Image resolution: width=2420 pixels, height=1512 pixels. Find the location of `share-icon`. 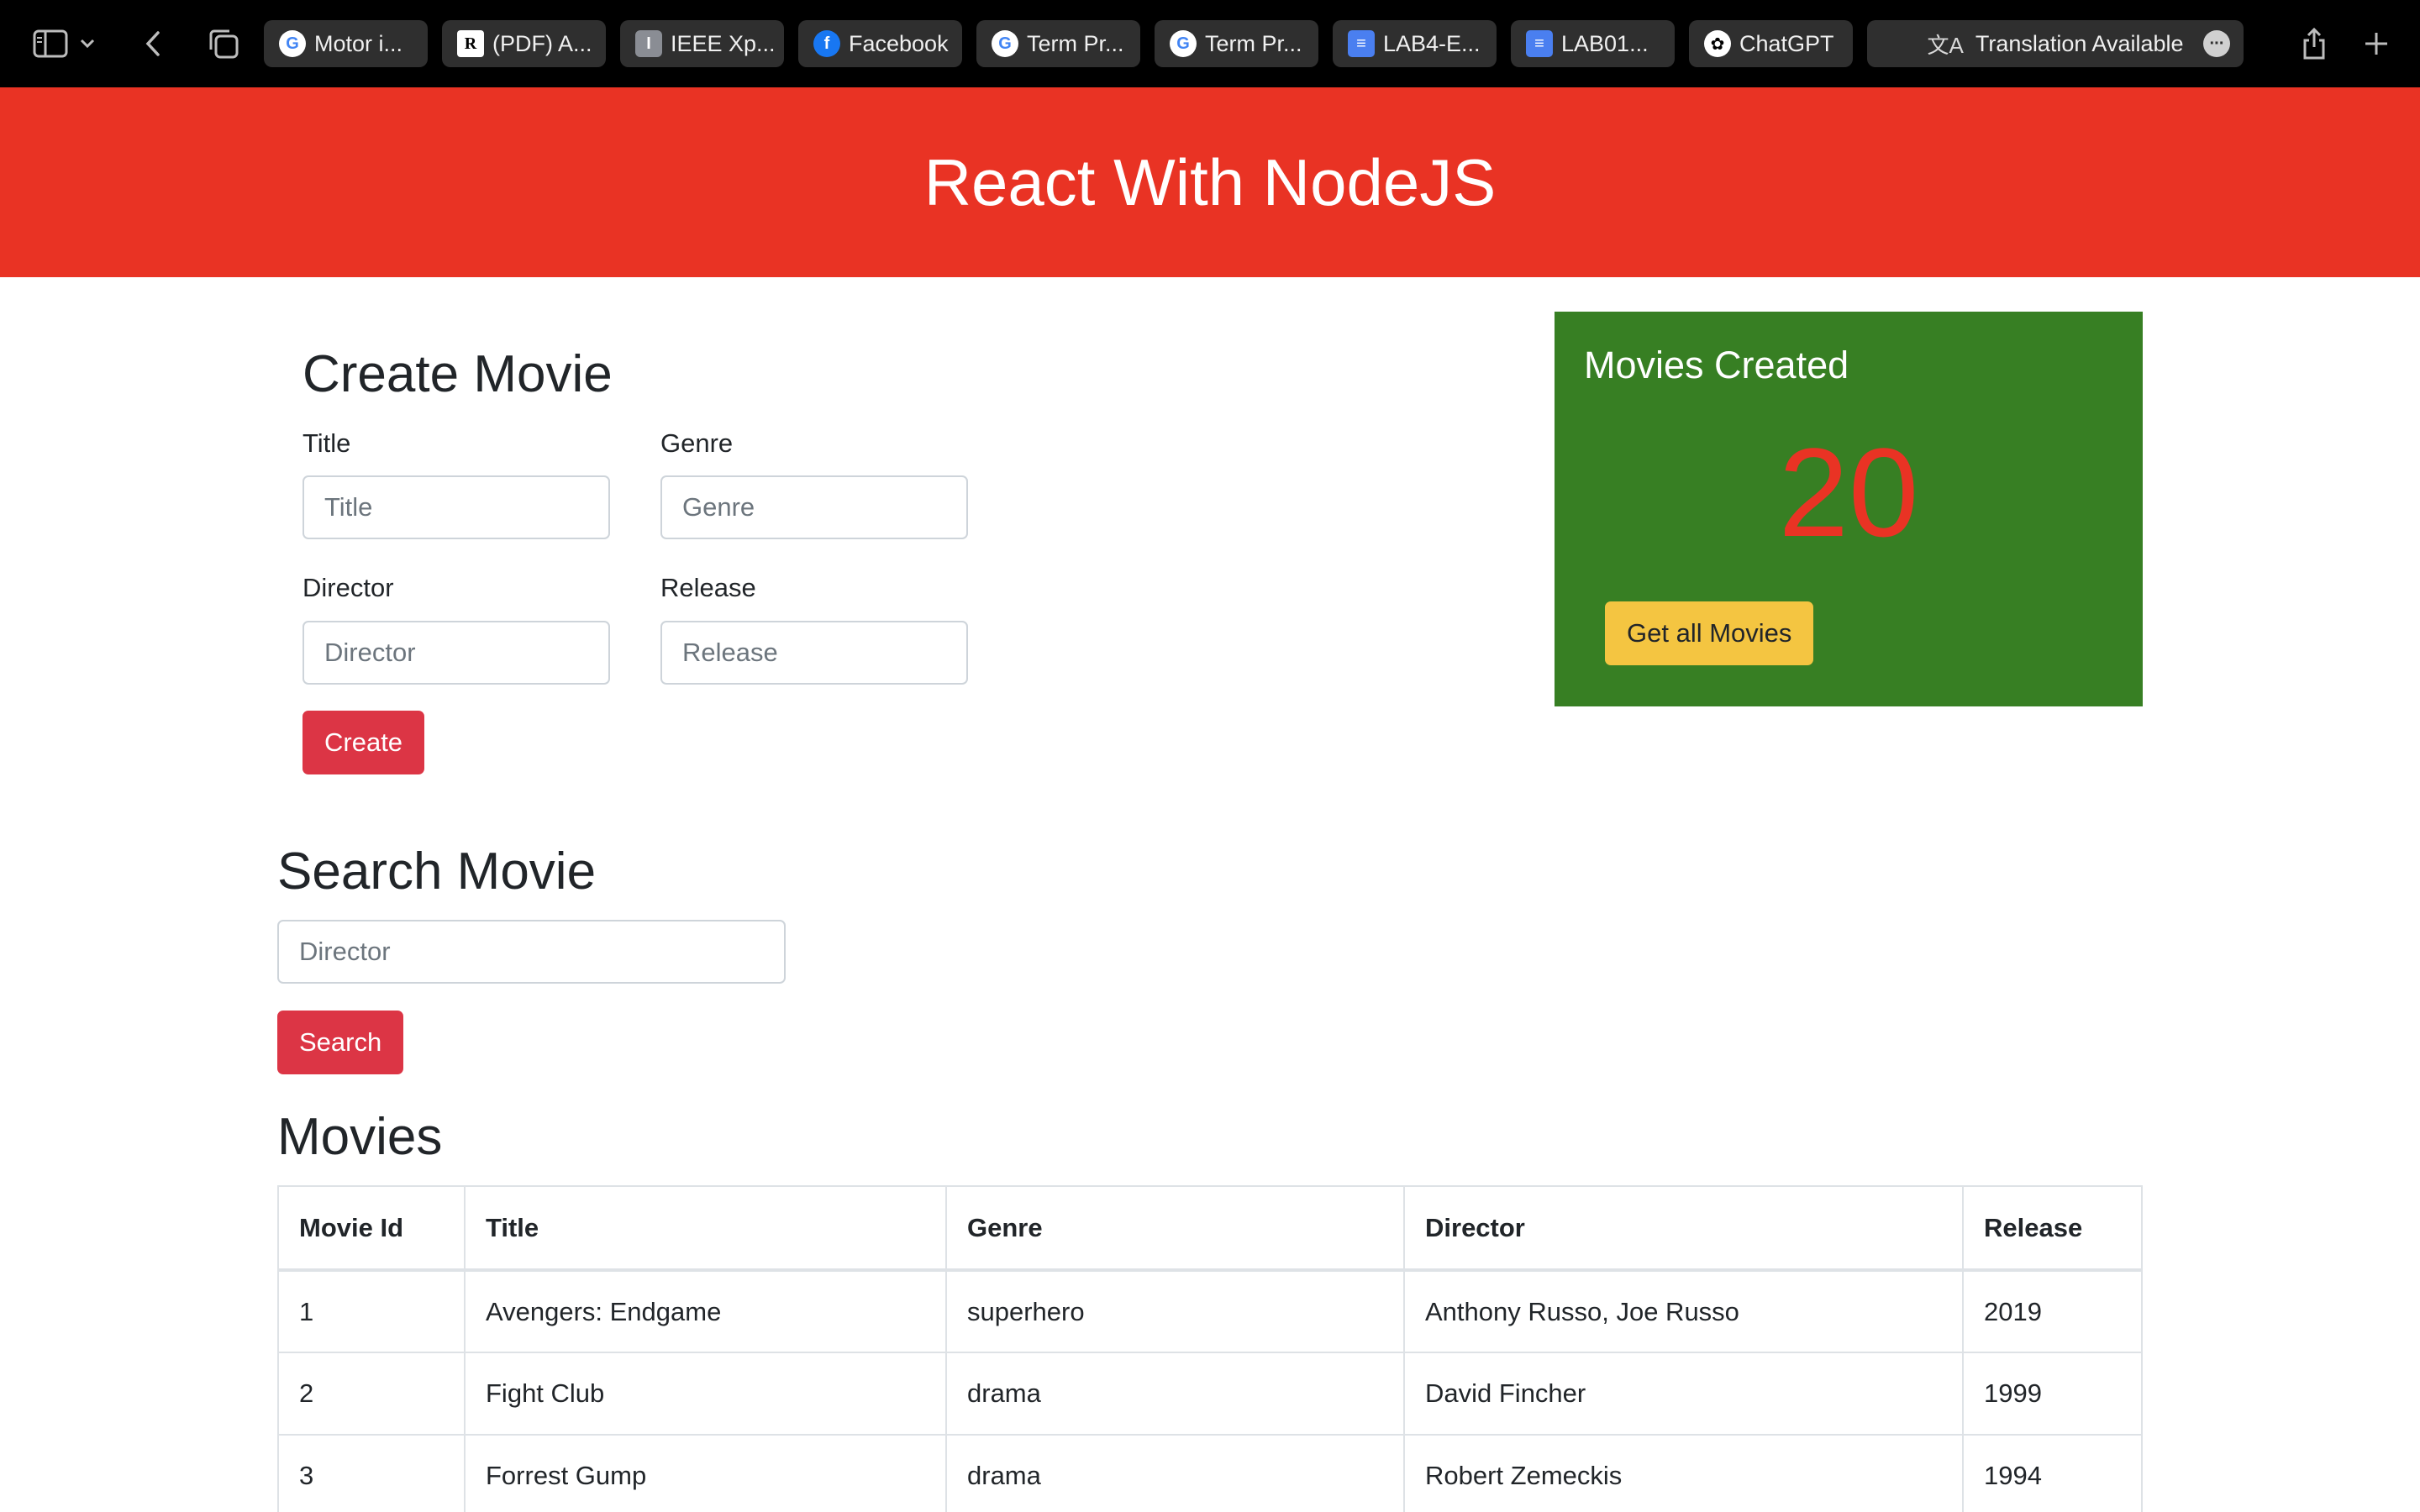

share-icon is located at coordinates (2314, 43).